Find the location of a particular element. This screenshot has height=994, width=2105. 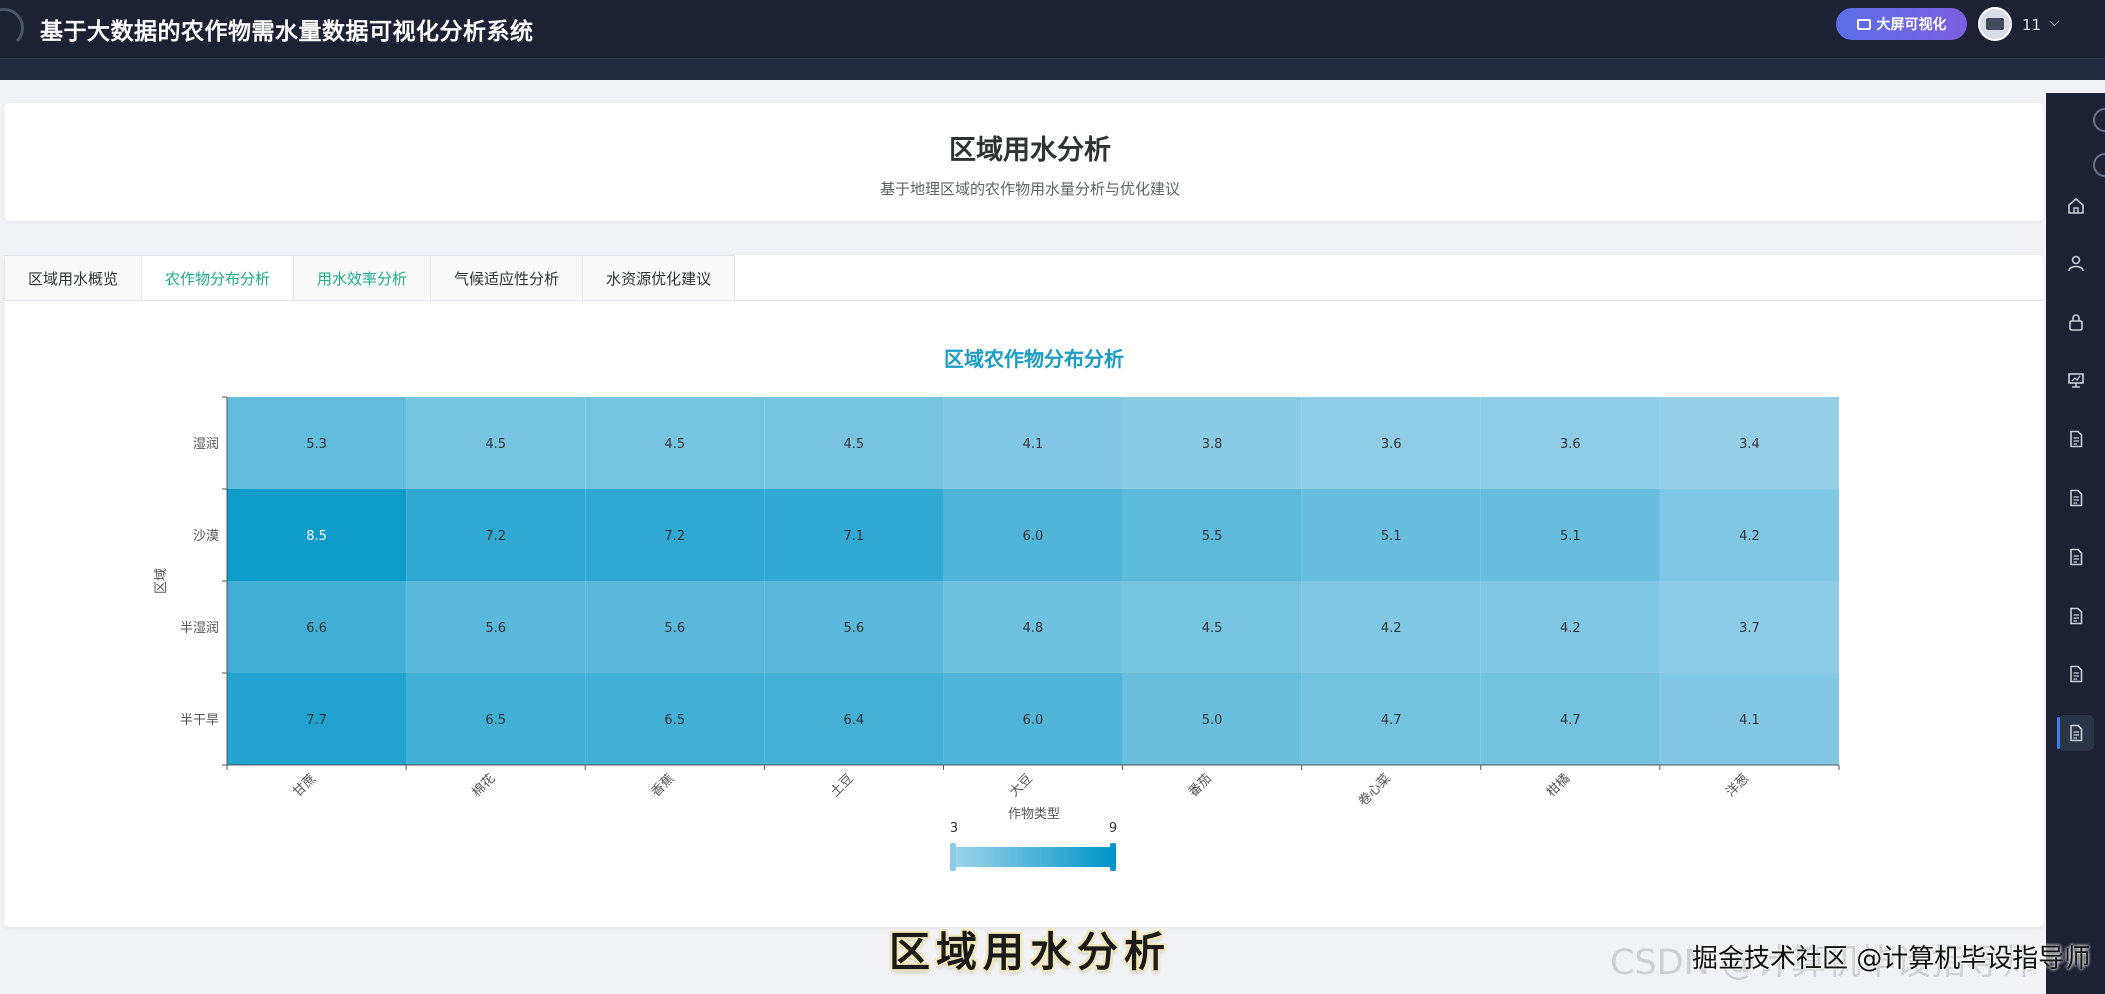

y-tick-label: 湿润 is located at coordinates (206, 444).